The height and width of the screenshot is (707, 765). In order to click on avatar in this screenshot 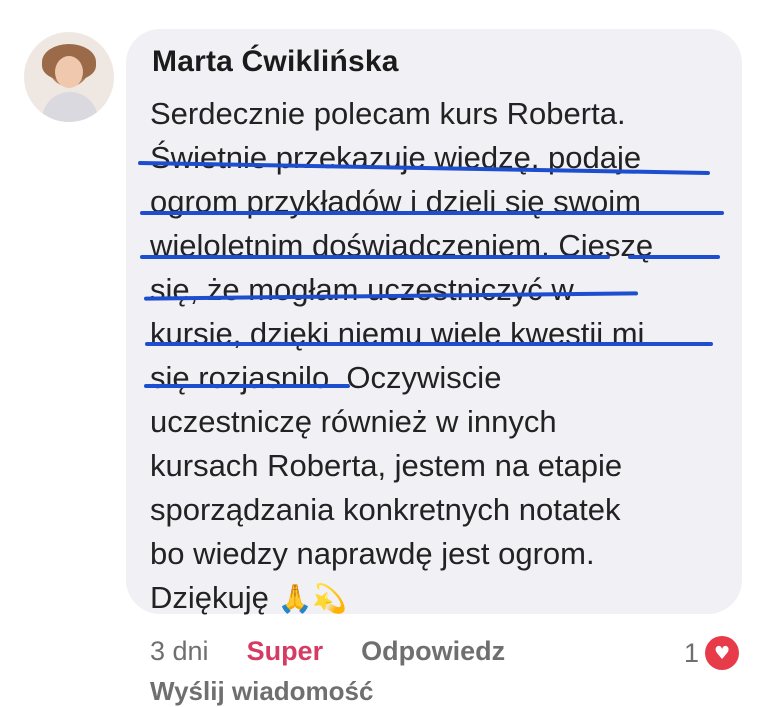, I will do `click(69, 77)`.